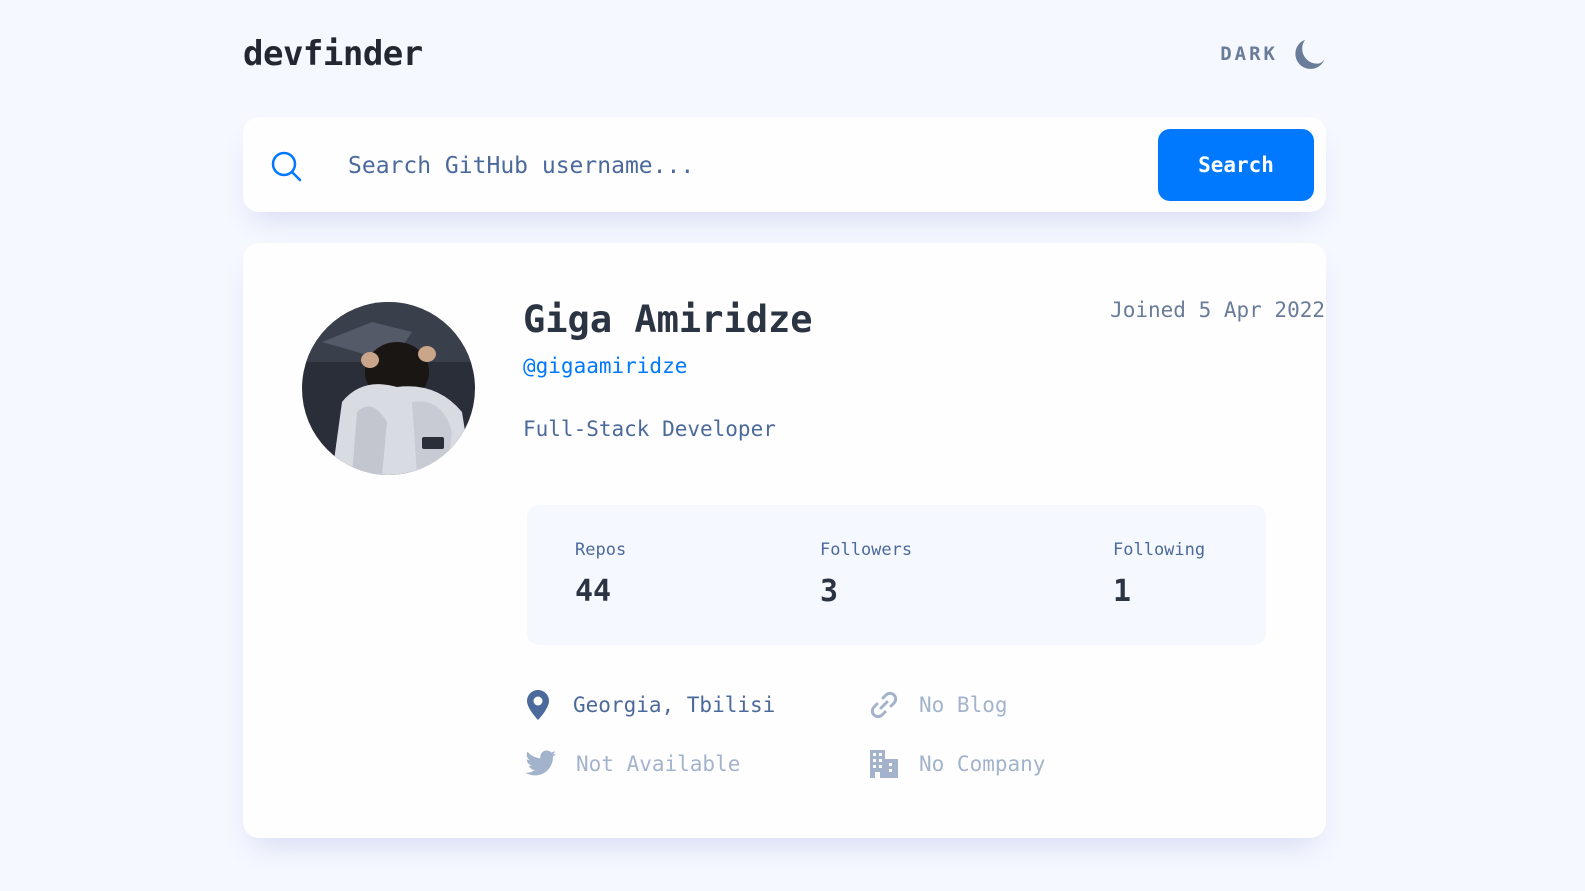 Image resolution: width=1585 pixels, height=891 pixels. I want to click on twitter-item: Not Available, so click(632, 764).